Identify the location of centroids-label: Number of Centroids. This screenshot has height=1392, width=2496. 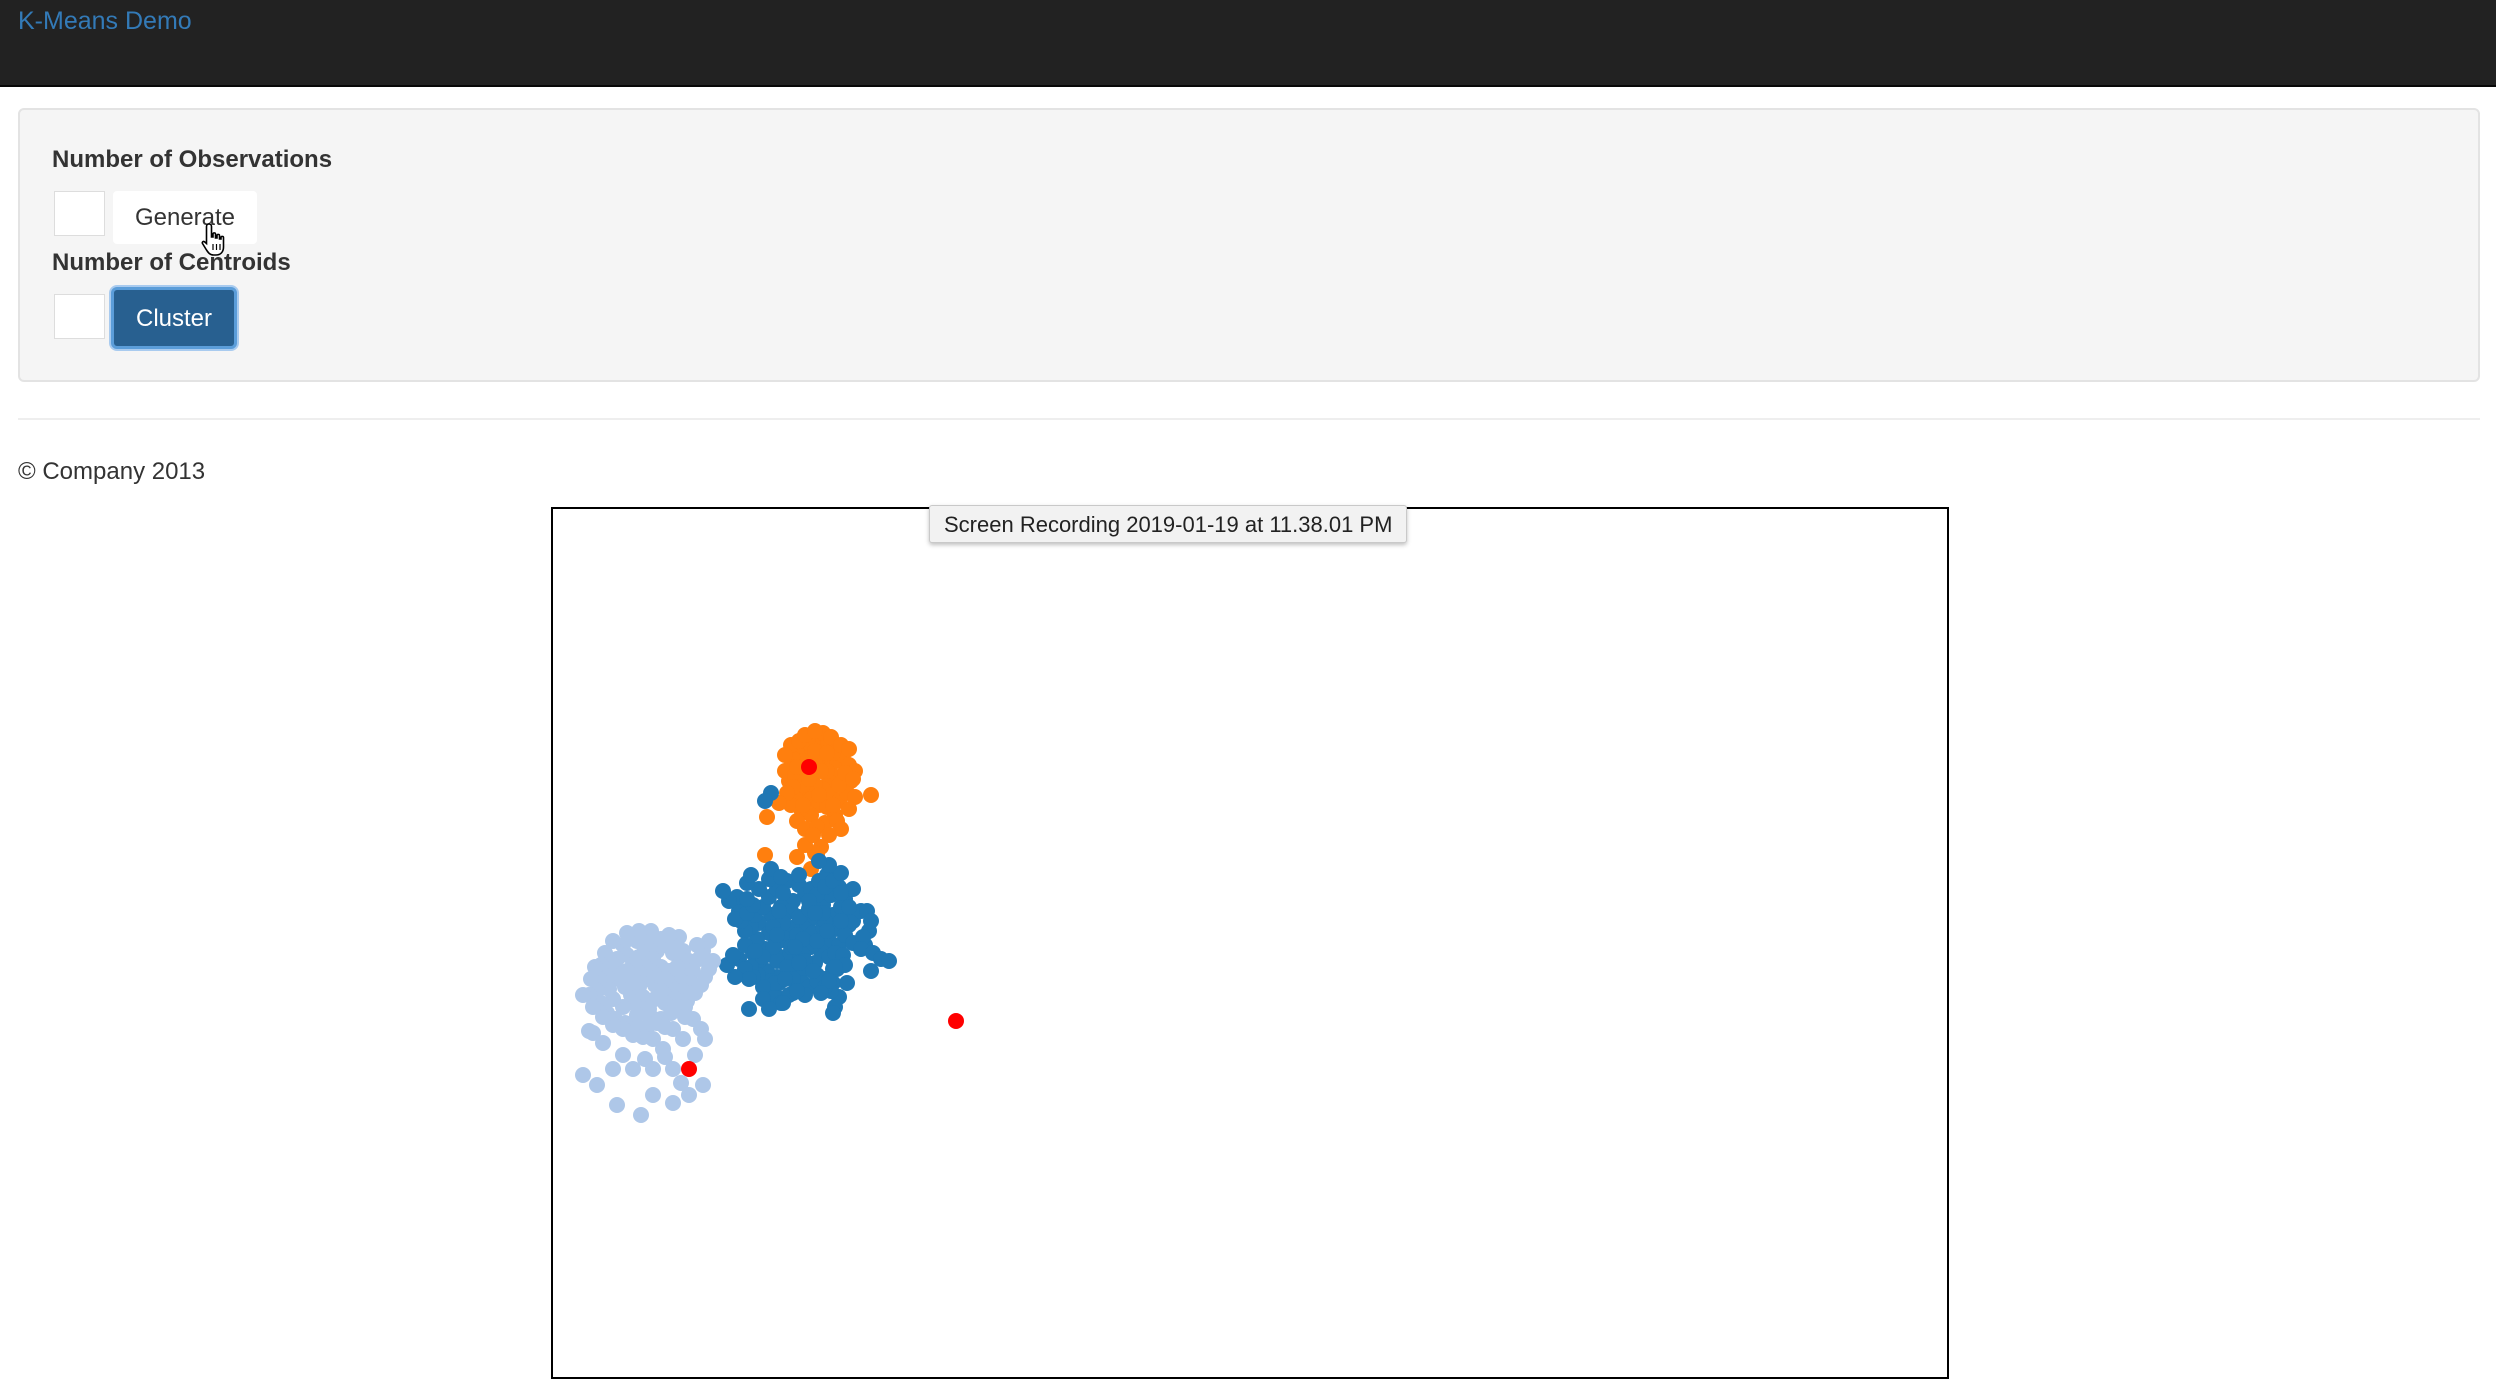
(171, 262).